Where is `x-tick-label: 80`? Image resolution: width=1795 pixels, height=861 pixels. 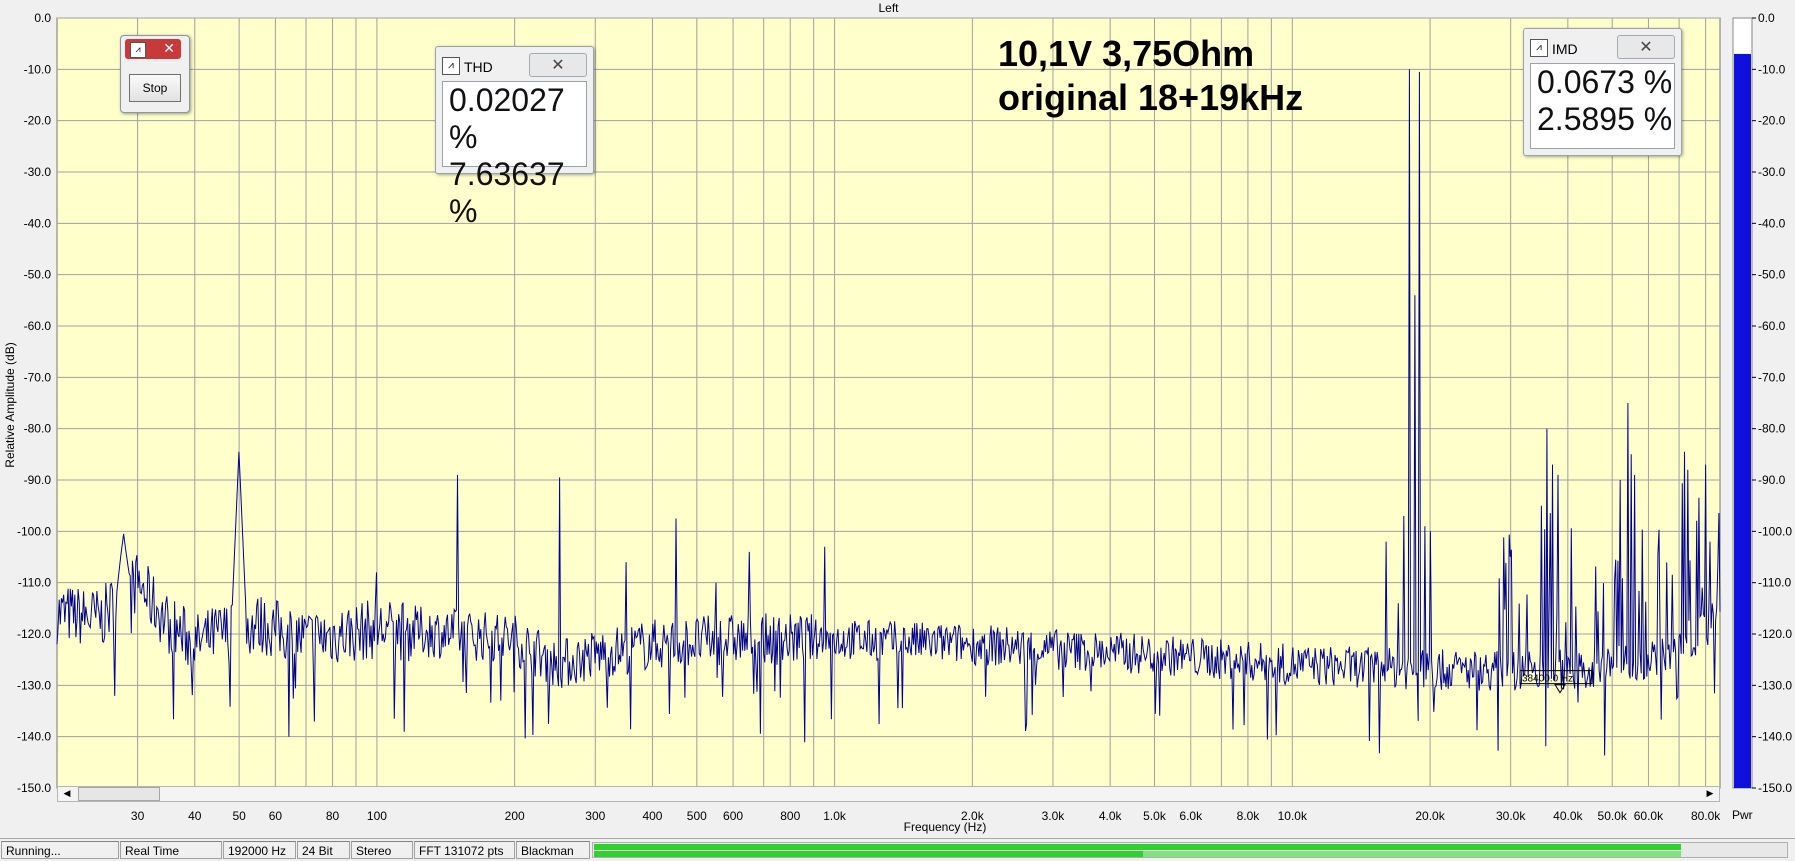 x-tick-label: 80 is located at coordinates (333, 816).